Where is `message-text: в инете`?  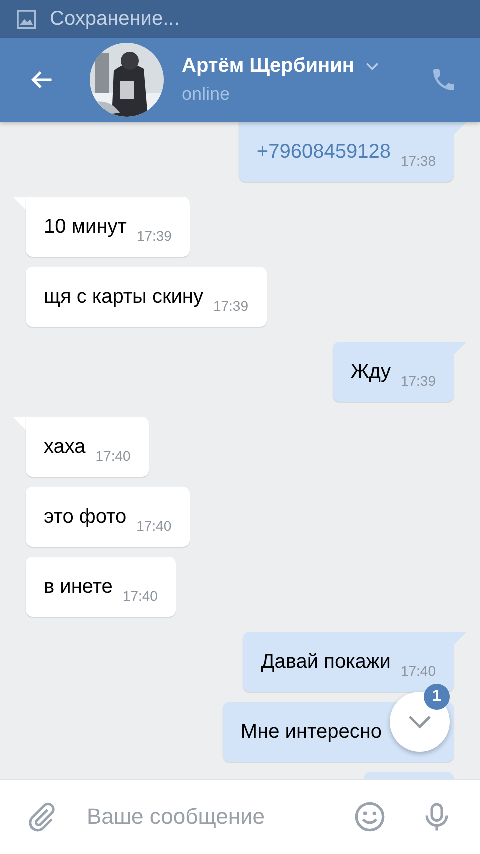
message-text: в инете is located at coordinates (78, 587).